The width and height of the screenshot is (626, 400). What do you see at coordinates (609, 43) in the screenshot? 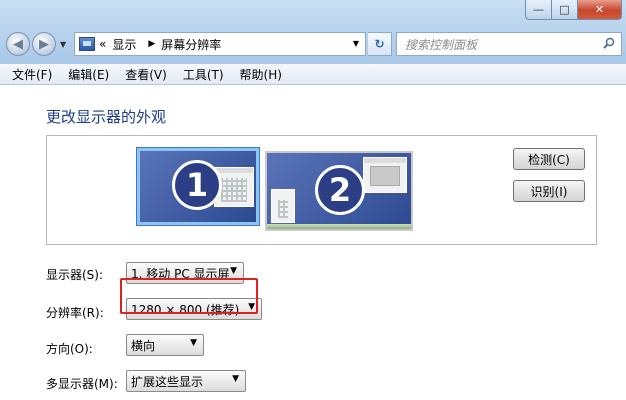
I see `search-icon` at bounding box center [609, 43].